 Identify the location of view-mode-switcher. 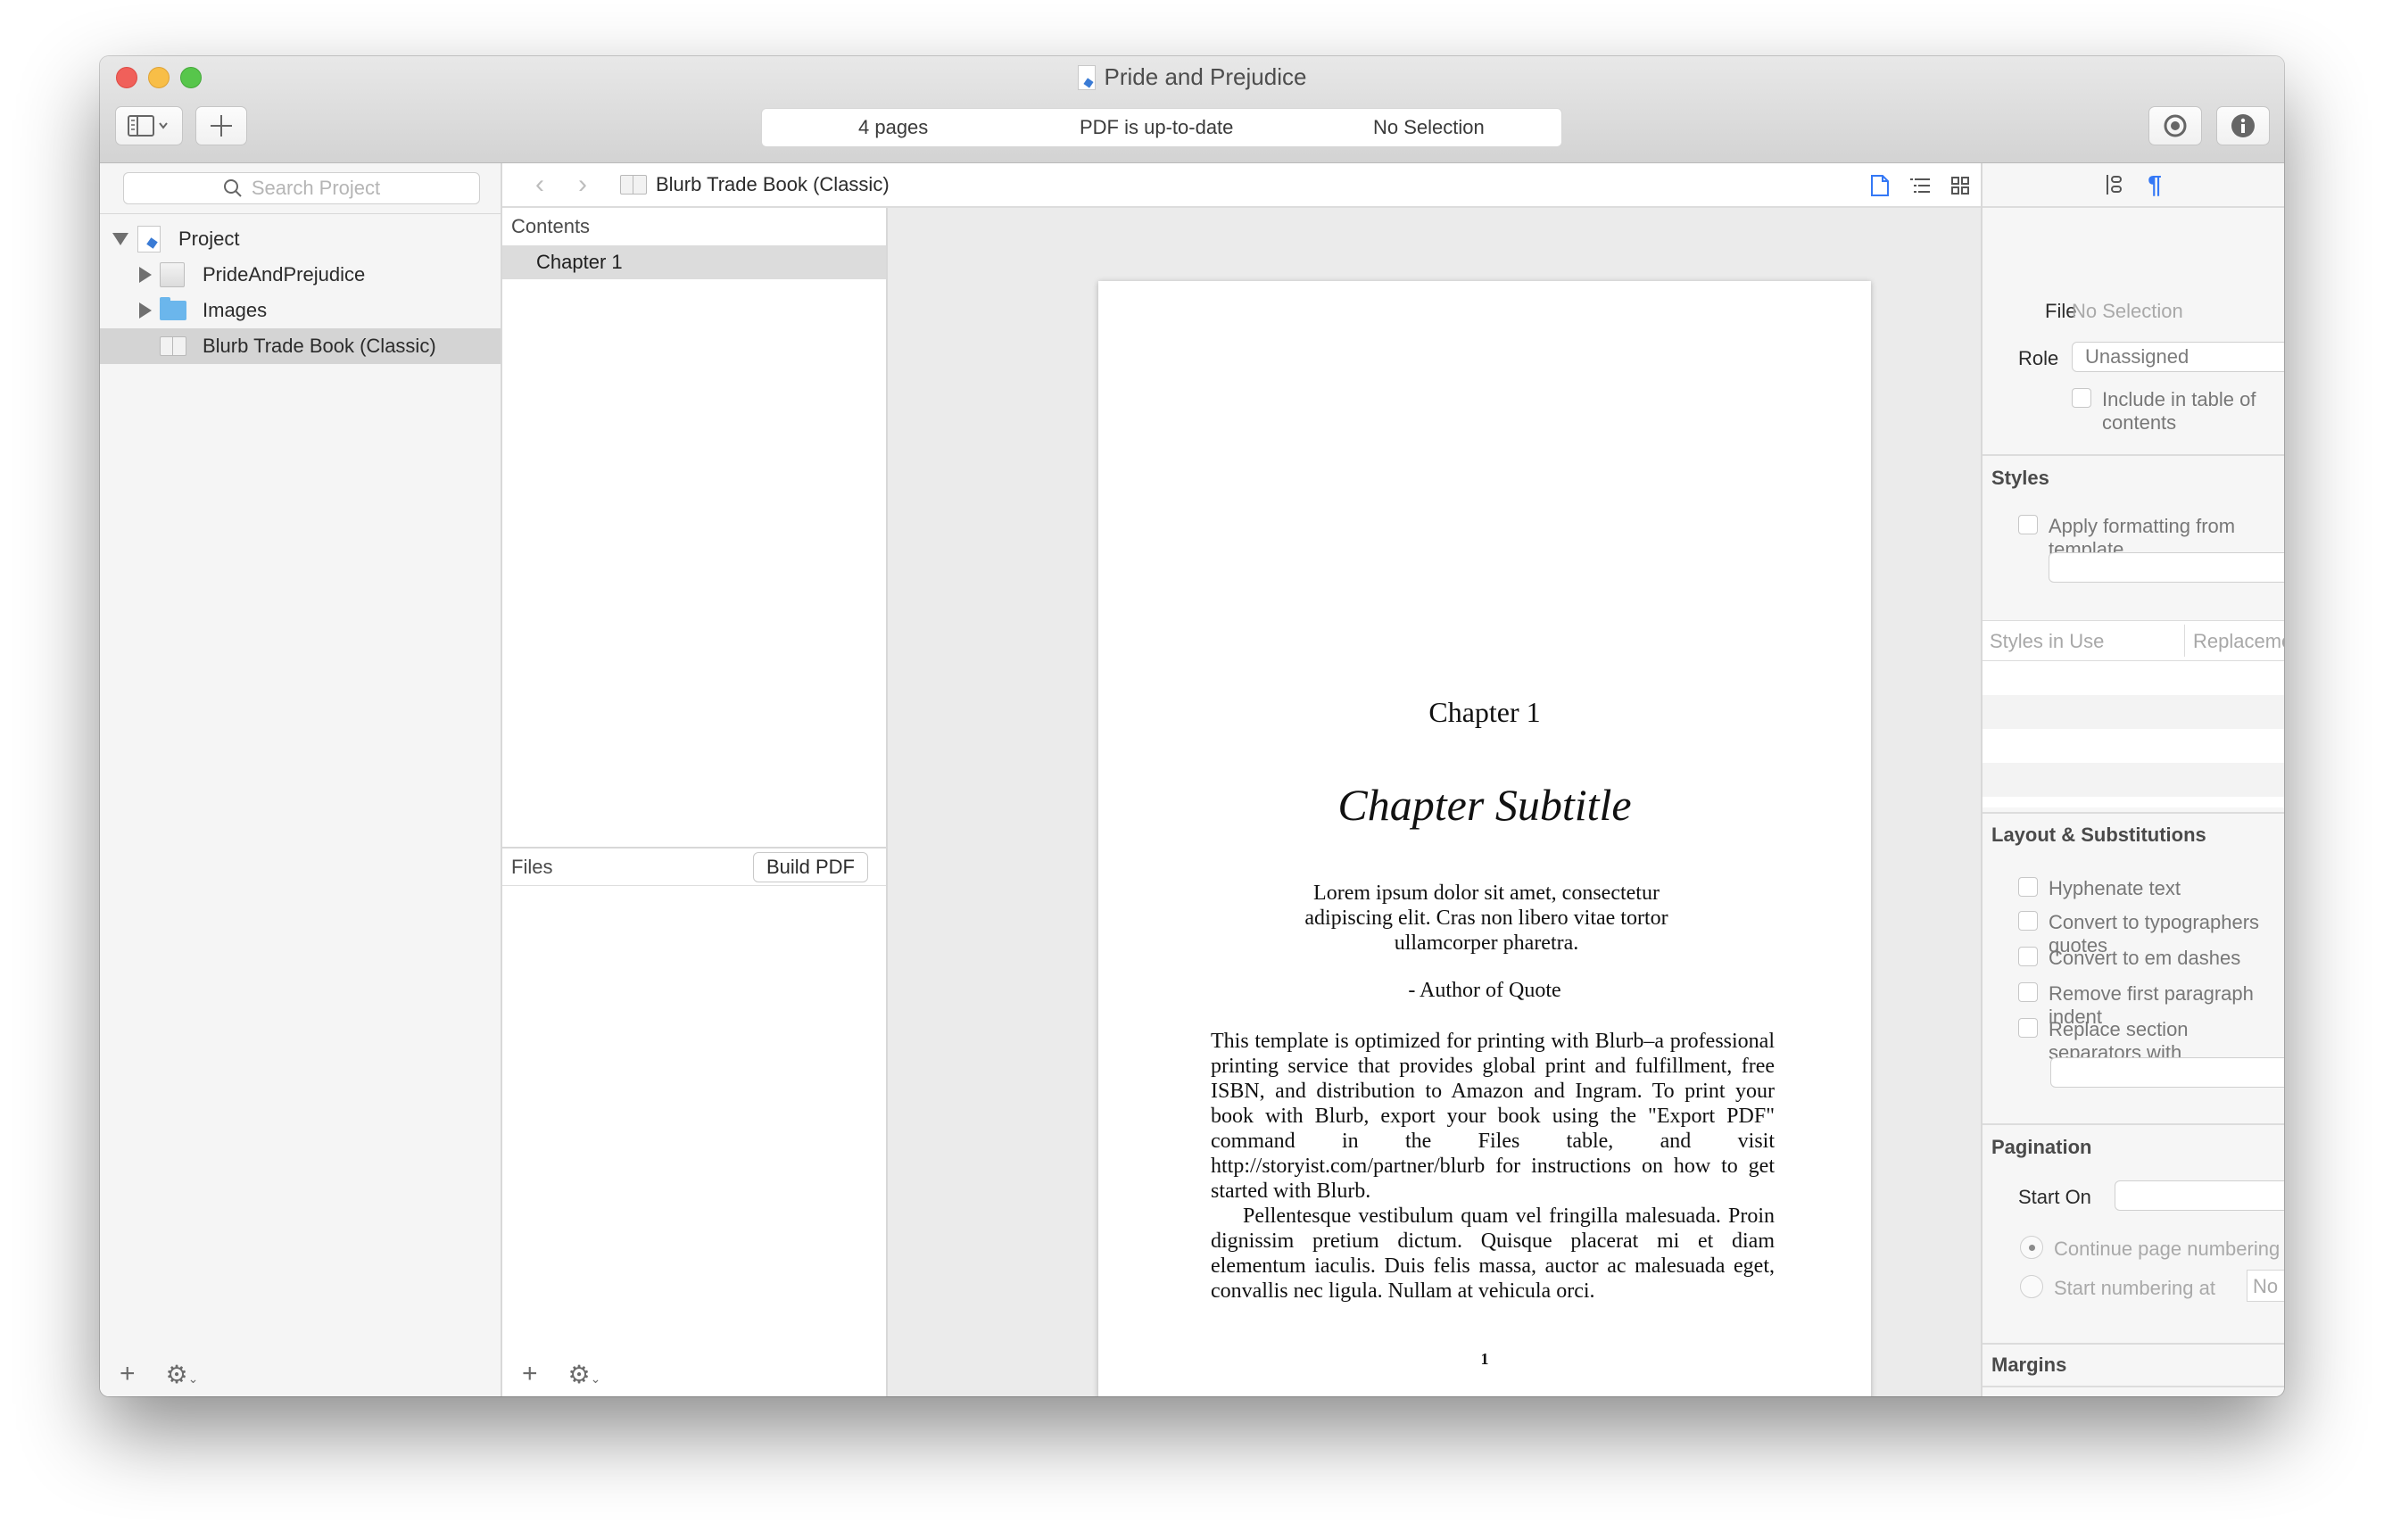
(1920, 186).